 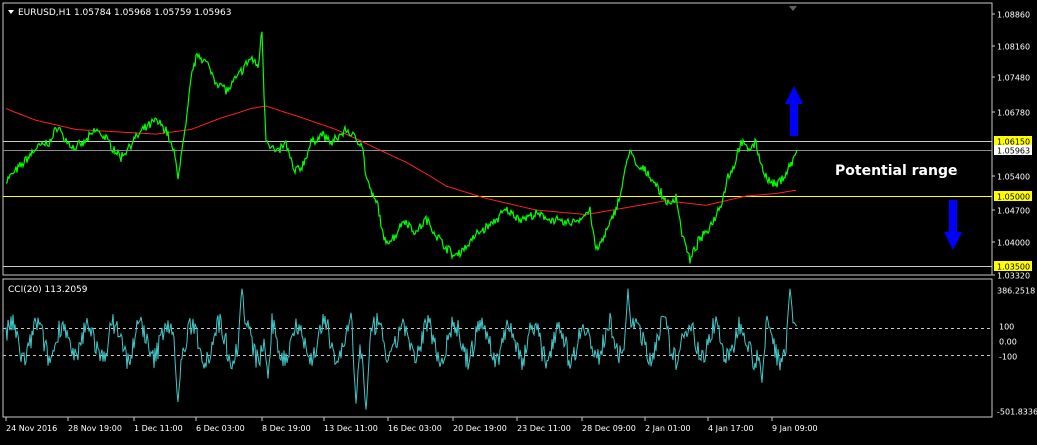 What do you see at coordinates (286, 428) in the screenshot?
I see `time-tick-label: 8 Dec 19:00` at bounding box center [286, 428].